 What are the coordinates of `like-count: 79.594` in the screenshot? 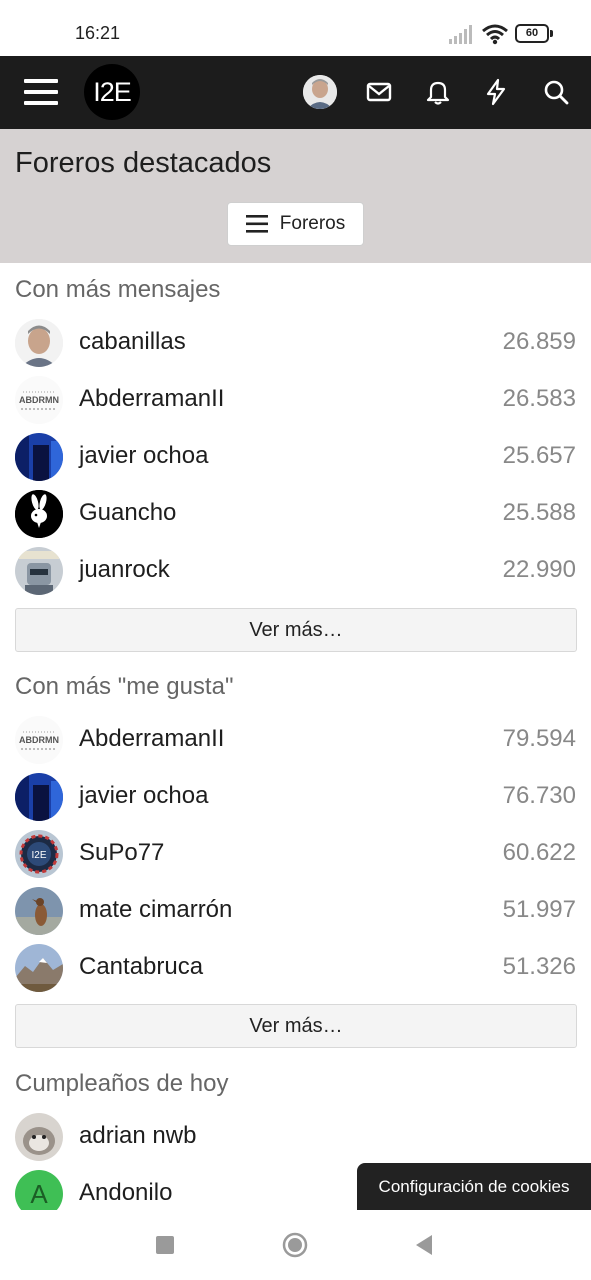 It's located at (539, 738).